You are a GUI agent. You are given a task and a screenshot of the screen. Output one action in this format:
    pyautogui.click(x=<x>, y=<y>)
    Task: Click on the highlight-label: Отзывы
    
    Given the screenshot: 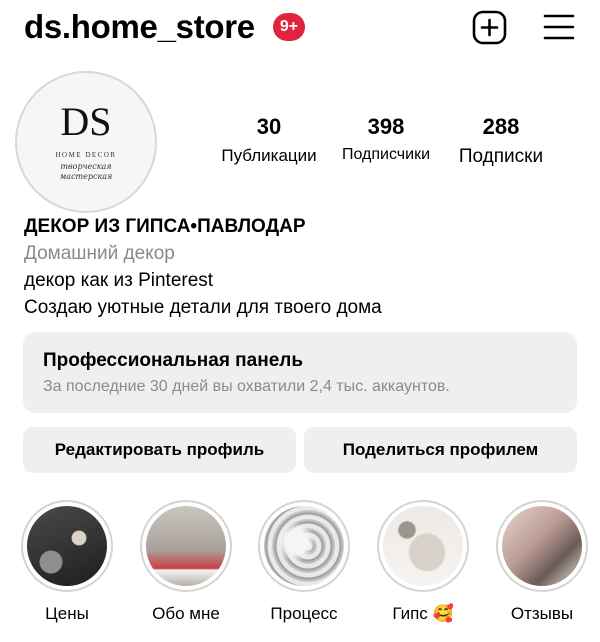 What is the action you would take?
    pyautogui.click(x=542, y=613)
    